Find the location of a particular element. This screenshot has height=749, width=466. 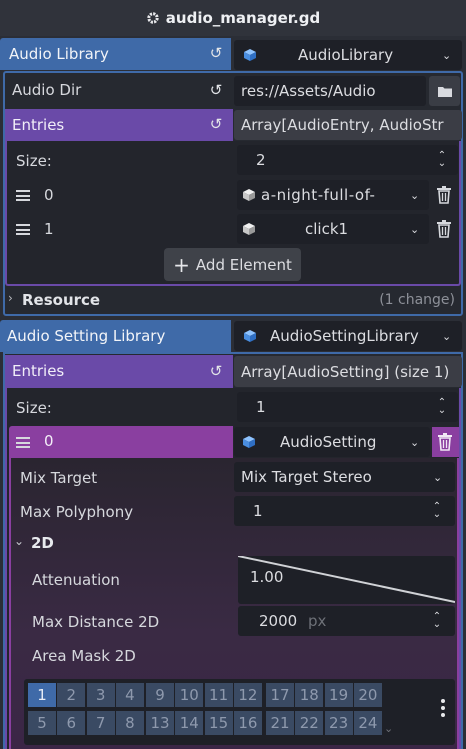

max-polyphony-spinbox: 1 ⌃ ⌄ is located at coordinates (344, 511).